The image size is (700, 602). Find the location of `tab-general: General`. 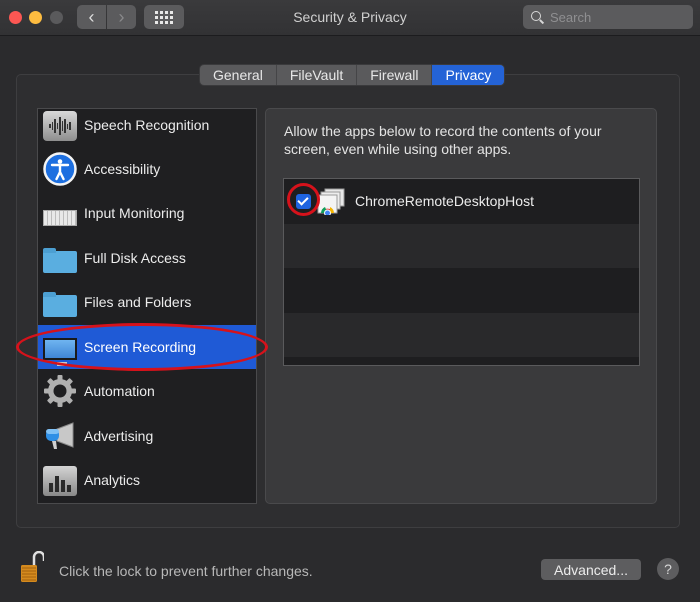

tab-general: General is located at coordinates (238, 75).